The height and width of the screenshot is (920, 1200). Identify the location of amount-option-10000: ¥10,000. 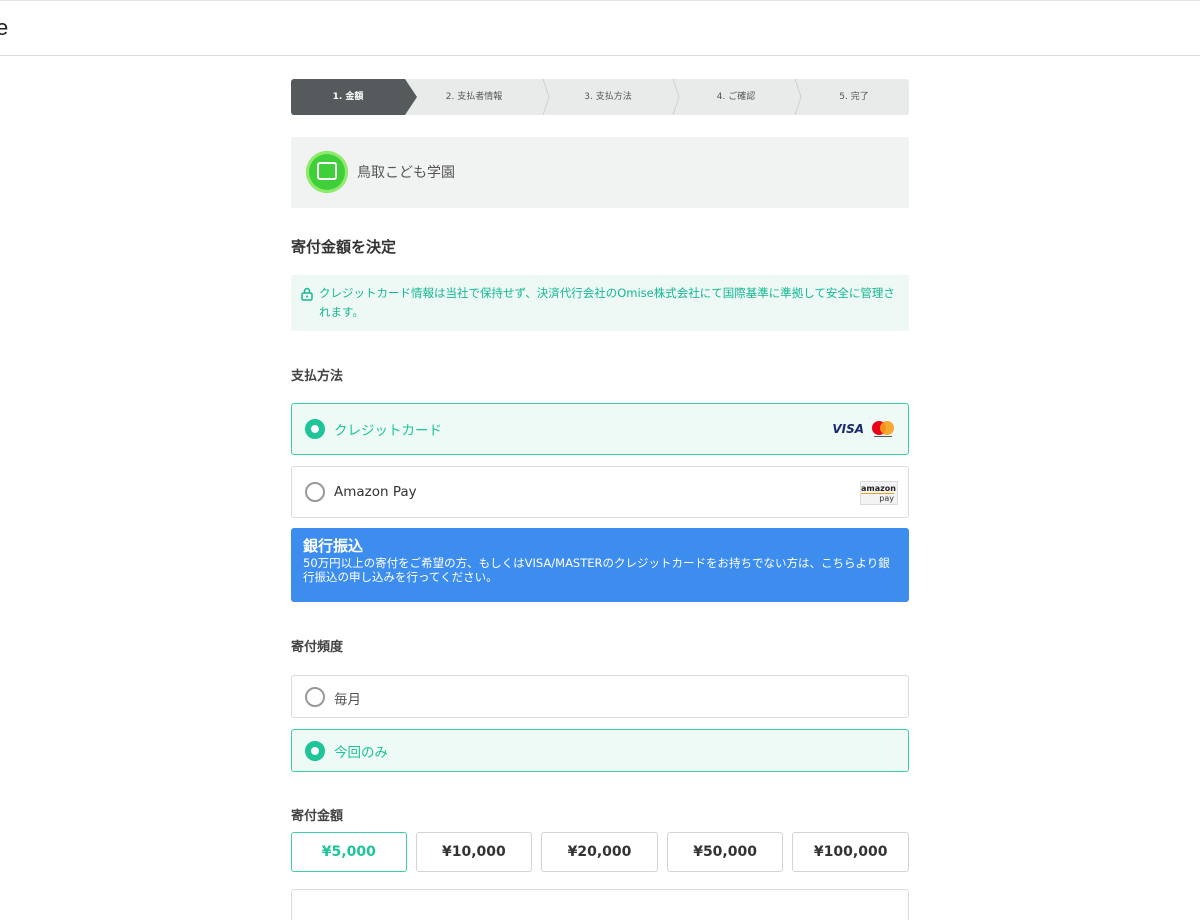
(474, 852).